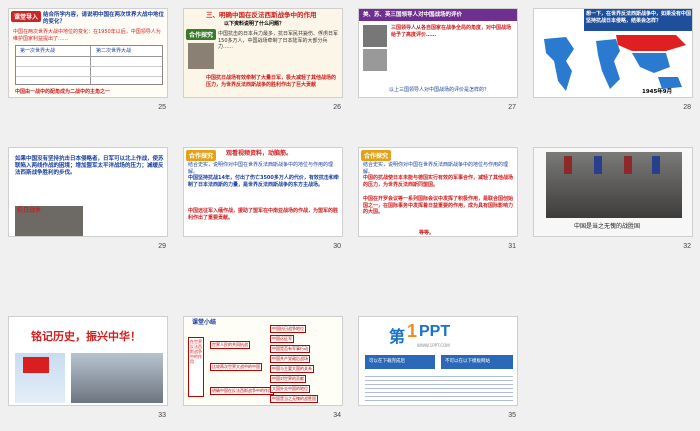 The height and width of the screenshot is (431, 700). Describe the element at coordinates (439, 388) in the screenshot. I see `link-list` at that location.